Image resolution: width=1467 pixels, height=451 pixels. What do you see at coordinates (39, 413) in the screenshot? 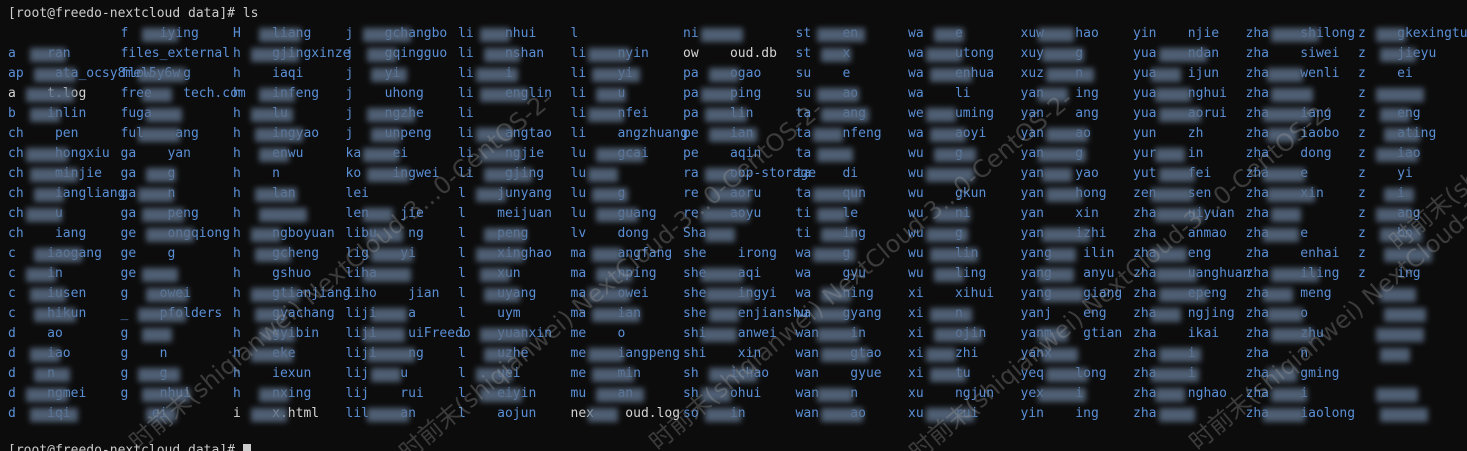
I see `directory-entry: d iqi` at bounding box center [39, 413].